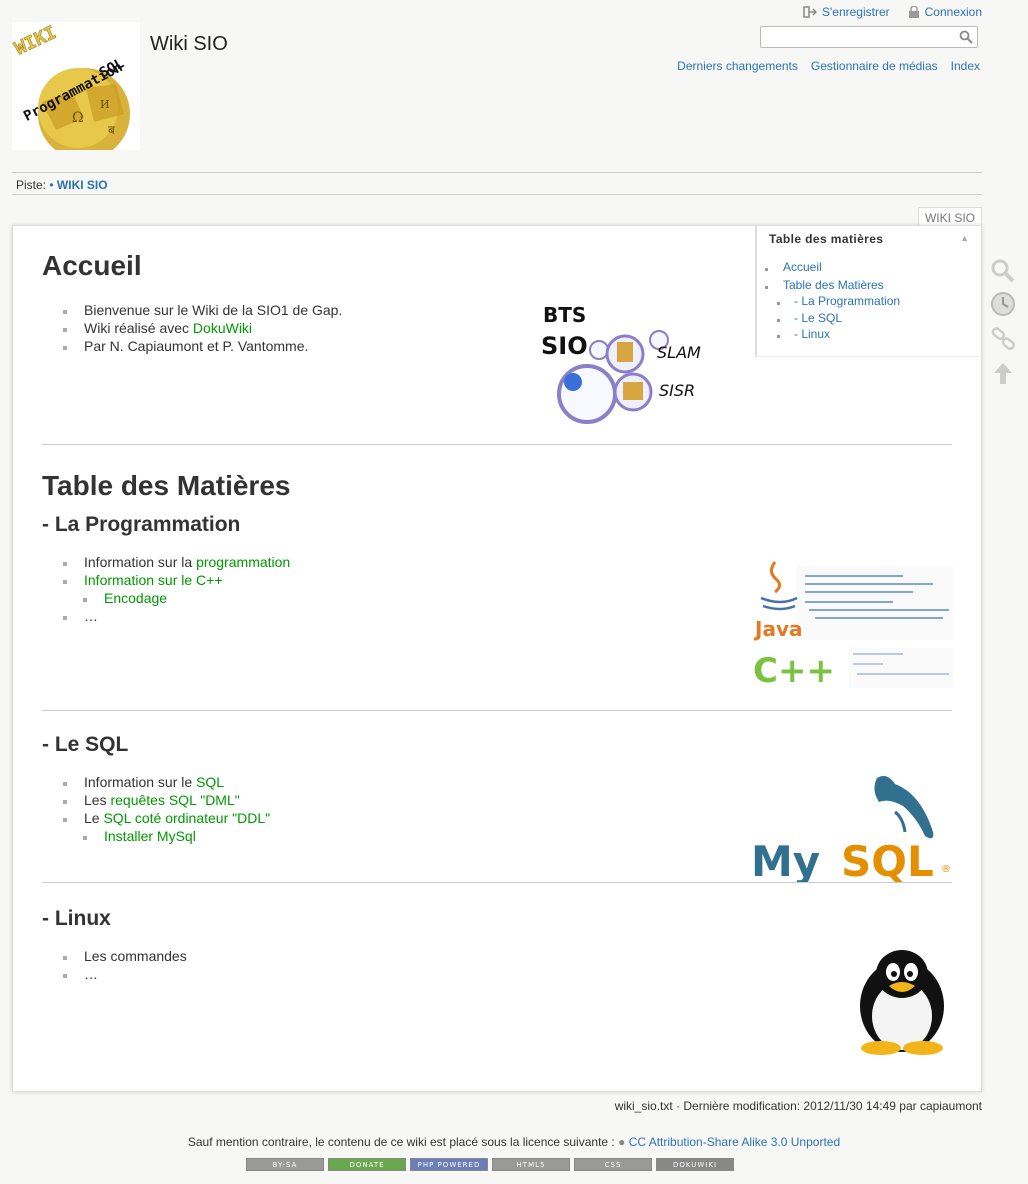 The width and height of the screenshot is (1028, 1184). I want to click on badge-css: CSS, so click(613, 1164).